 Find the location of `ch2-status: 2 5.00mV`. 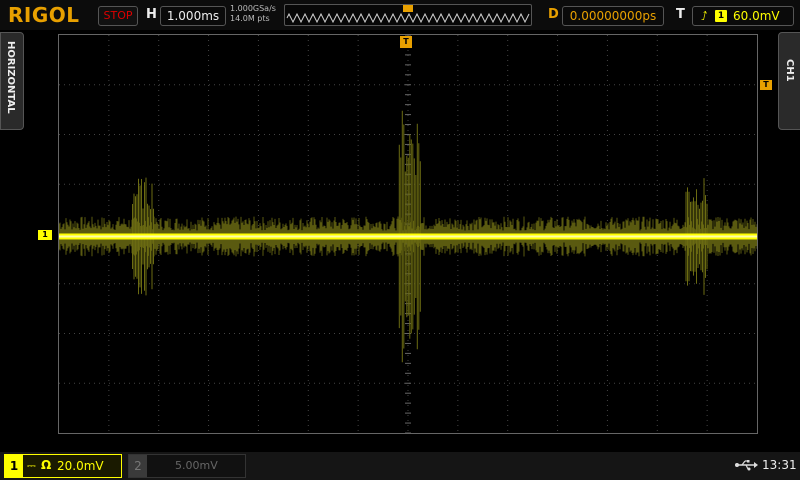

ch2-status: 2 5.00mV is located at coordinates (187, 466).